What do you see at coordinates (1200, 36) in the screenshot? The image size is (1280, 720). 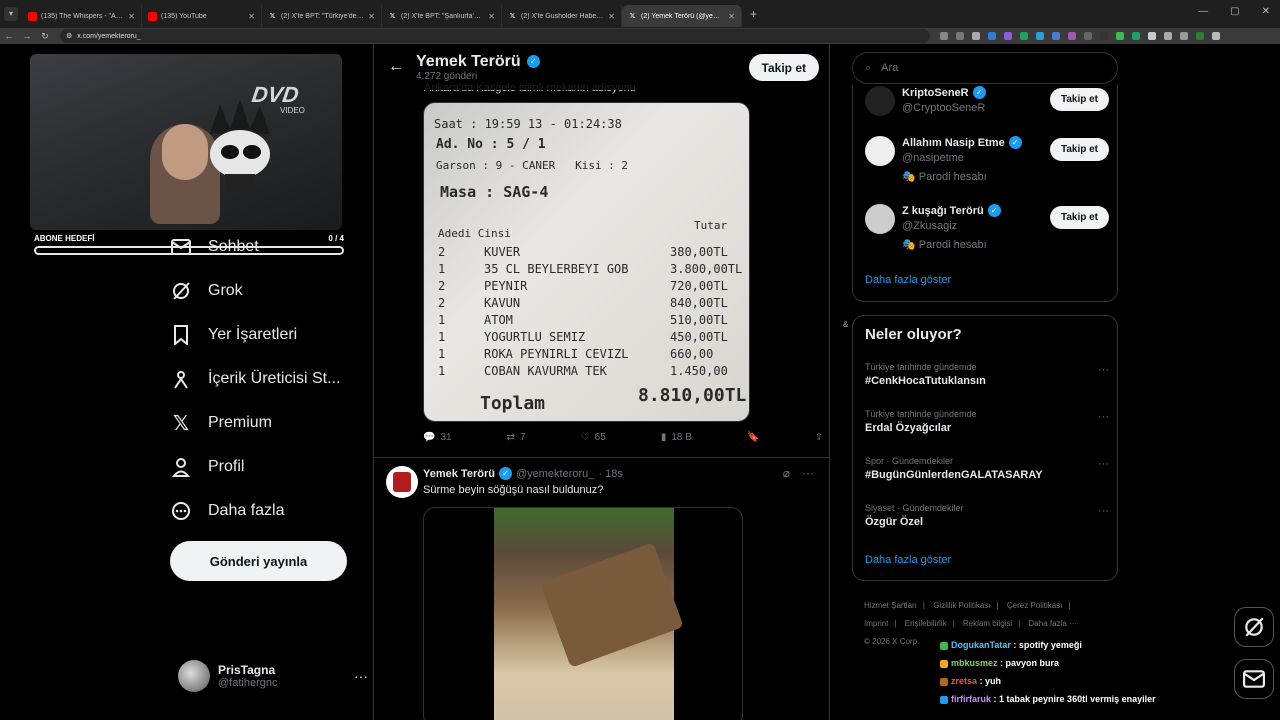 I see `profile-avatar-icon` at bounding box center [1200, 36].